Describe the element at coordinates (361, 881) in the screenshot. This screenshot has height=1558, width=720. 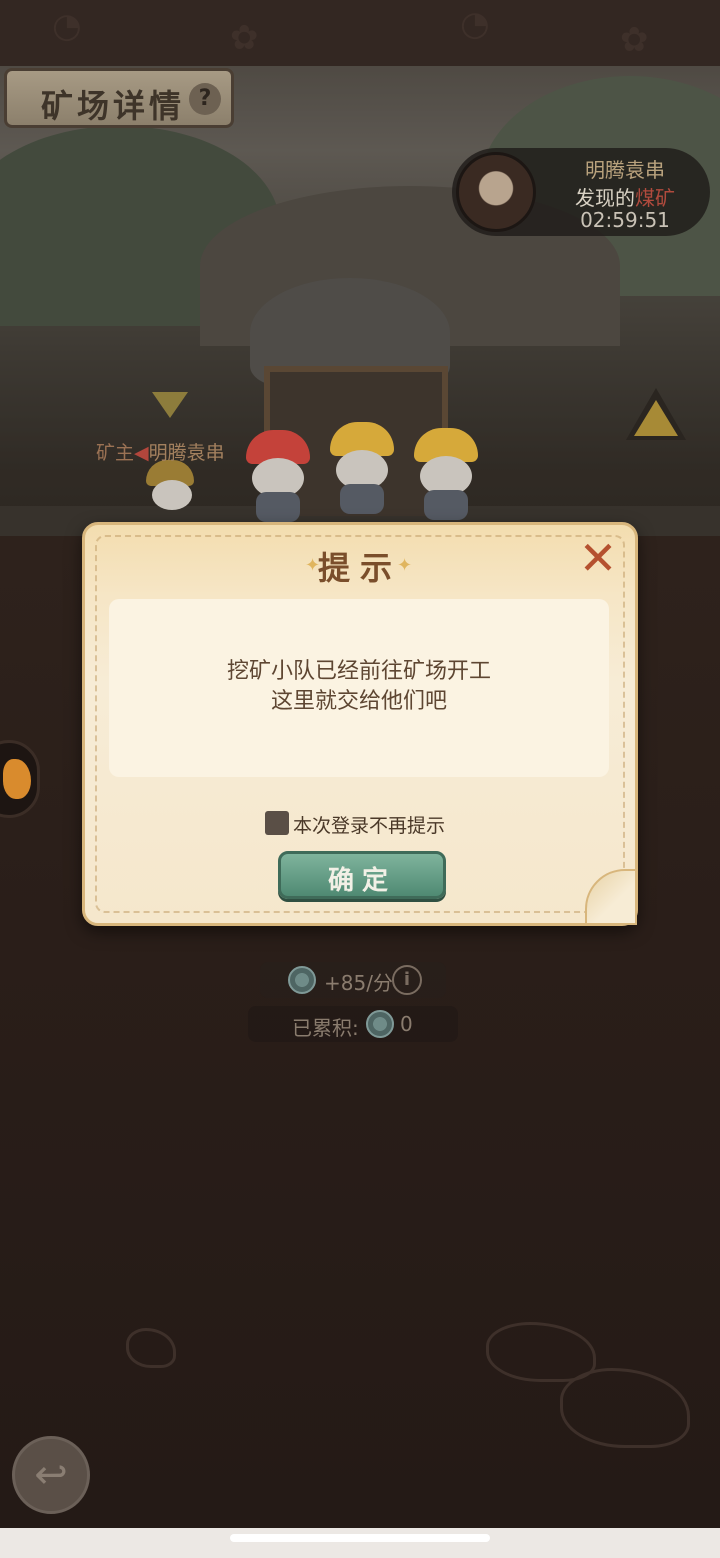
I see `confirm-label: 确定` at that location.